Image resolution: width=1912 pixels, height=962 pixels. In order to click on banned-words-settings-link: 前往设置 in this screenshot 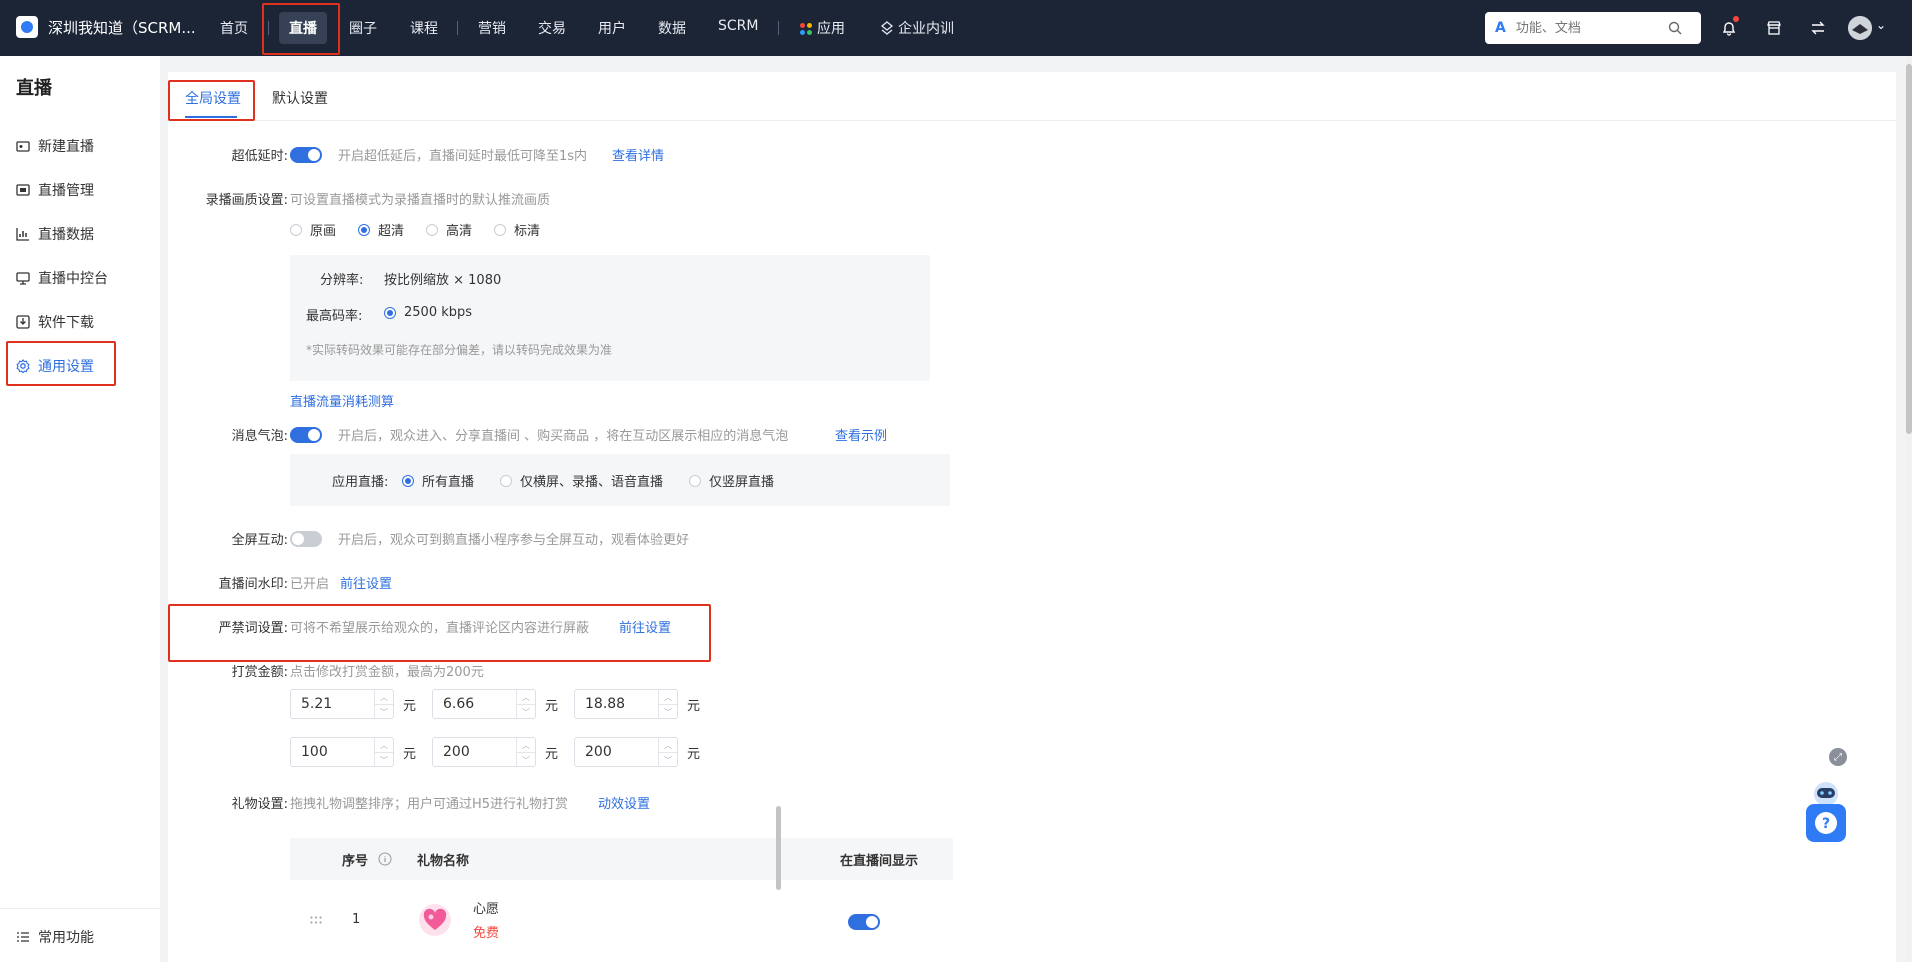, I will do `click(645, 626)`.